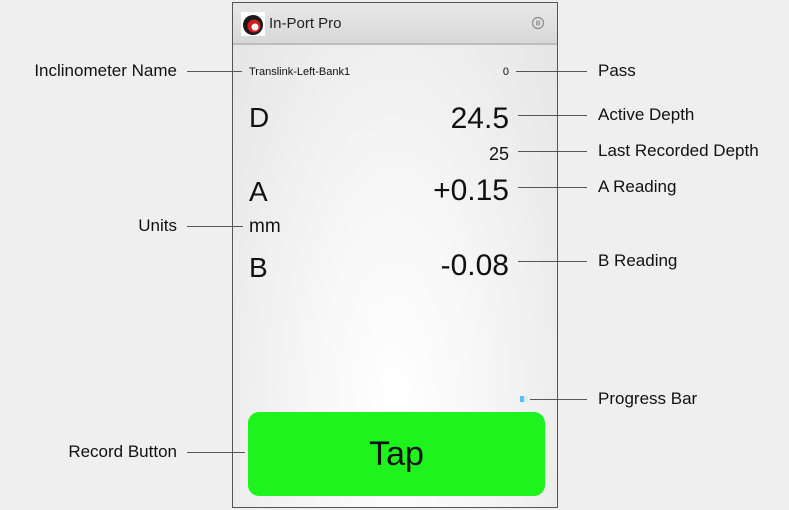 This screenshot has height=510, width=789. I want to click on annotation-line-progress-bar, so click(558, 399).